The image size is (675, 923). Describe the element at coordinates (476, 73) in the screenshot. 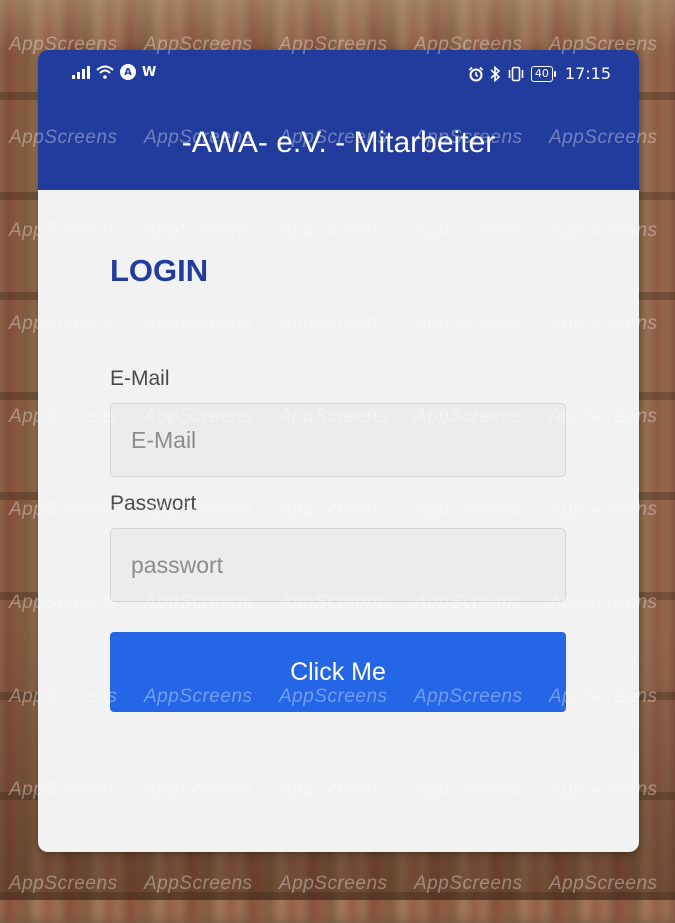

I see `alarm-icon` at that location.